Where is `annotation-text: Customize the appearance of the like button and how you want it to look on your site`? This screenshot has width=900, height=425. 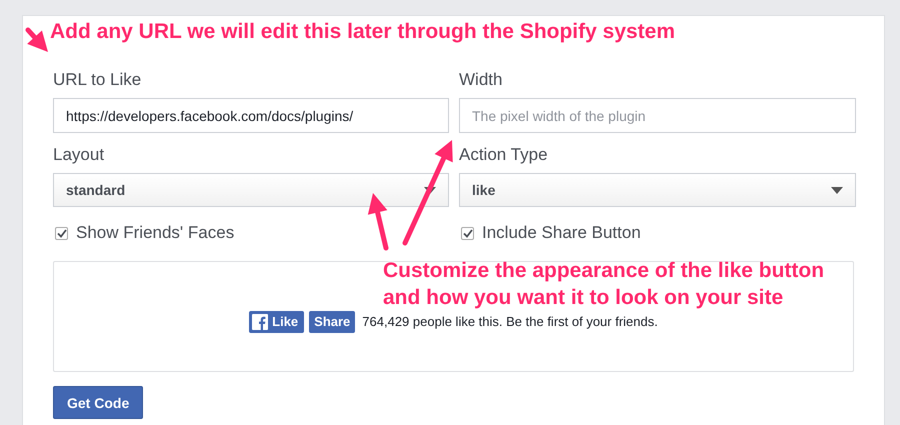
annotation-text: Customize the appearance of the like button and how you want it to look on your site is located at coordinates (603, 284).